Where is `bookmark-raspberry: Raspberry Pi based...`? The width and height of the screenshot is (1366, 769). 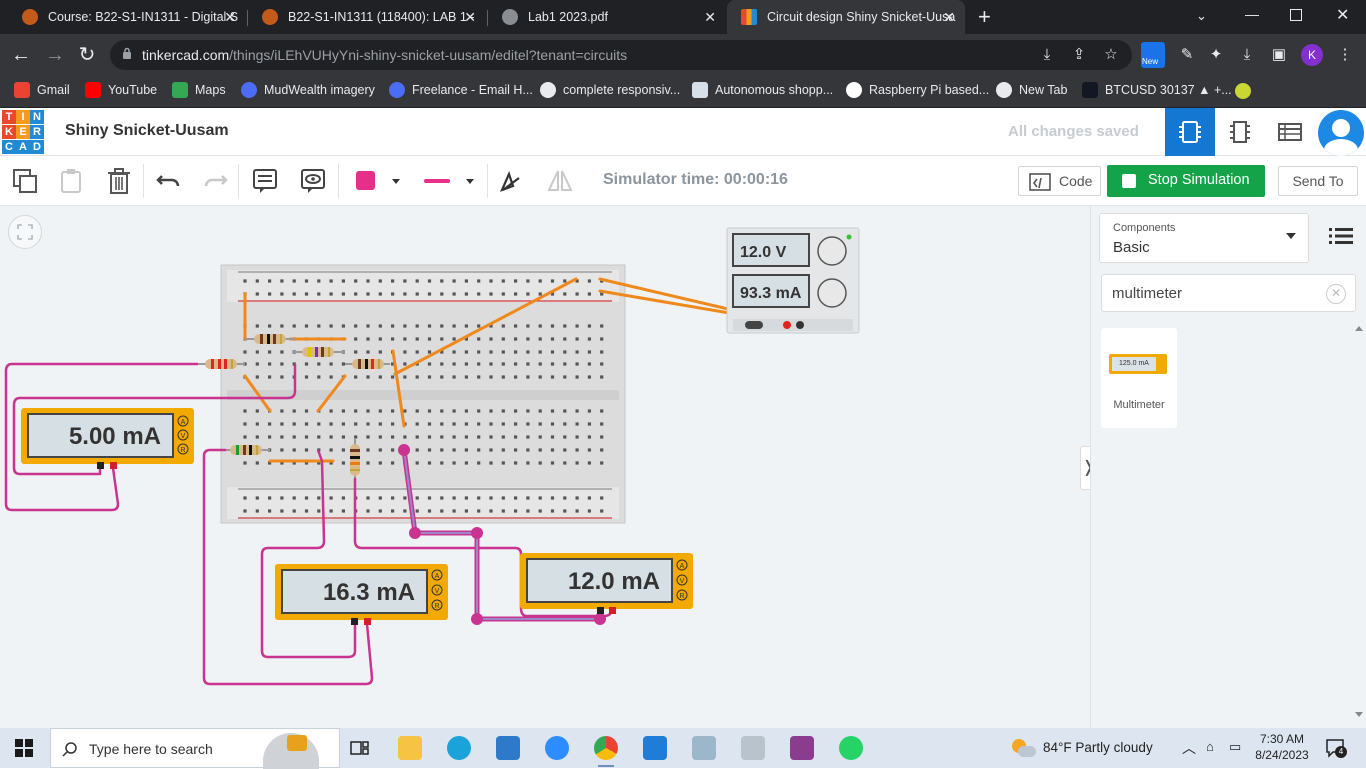
bookmark-raspberry: Raspberry Pi based... is located at coordinates (917, 90).